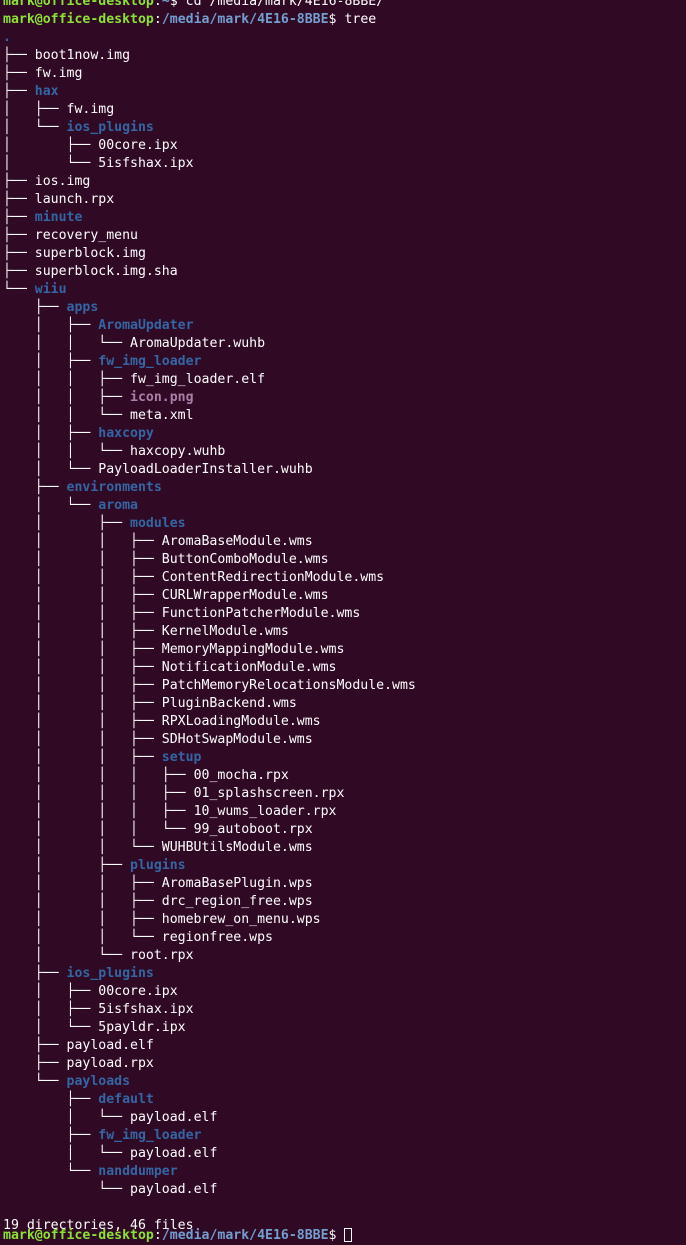 The image size is (686, 1245). I want to click on tree-entry: │ └── aroma, so click(343, 506).